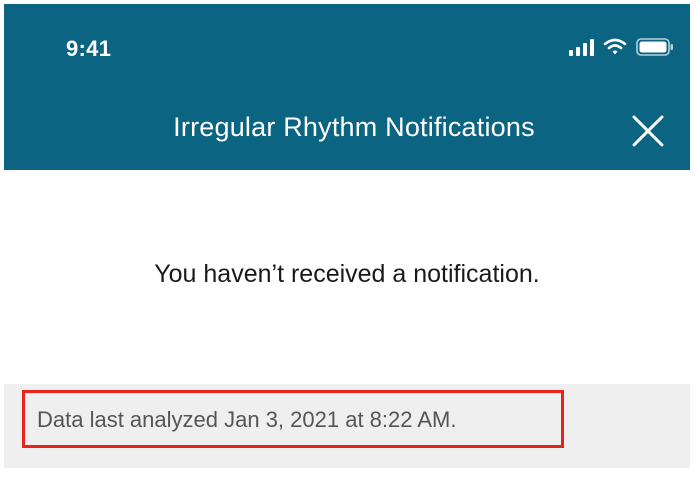  I want to click on battery-icon, so click(655, 47).